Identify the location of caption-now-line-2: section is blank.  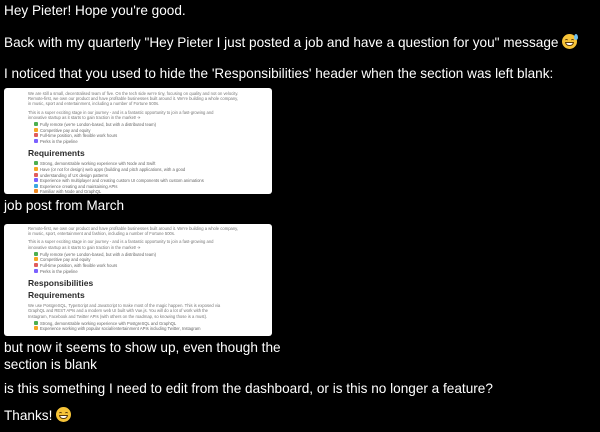
(50, 364).